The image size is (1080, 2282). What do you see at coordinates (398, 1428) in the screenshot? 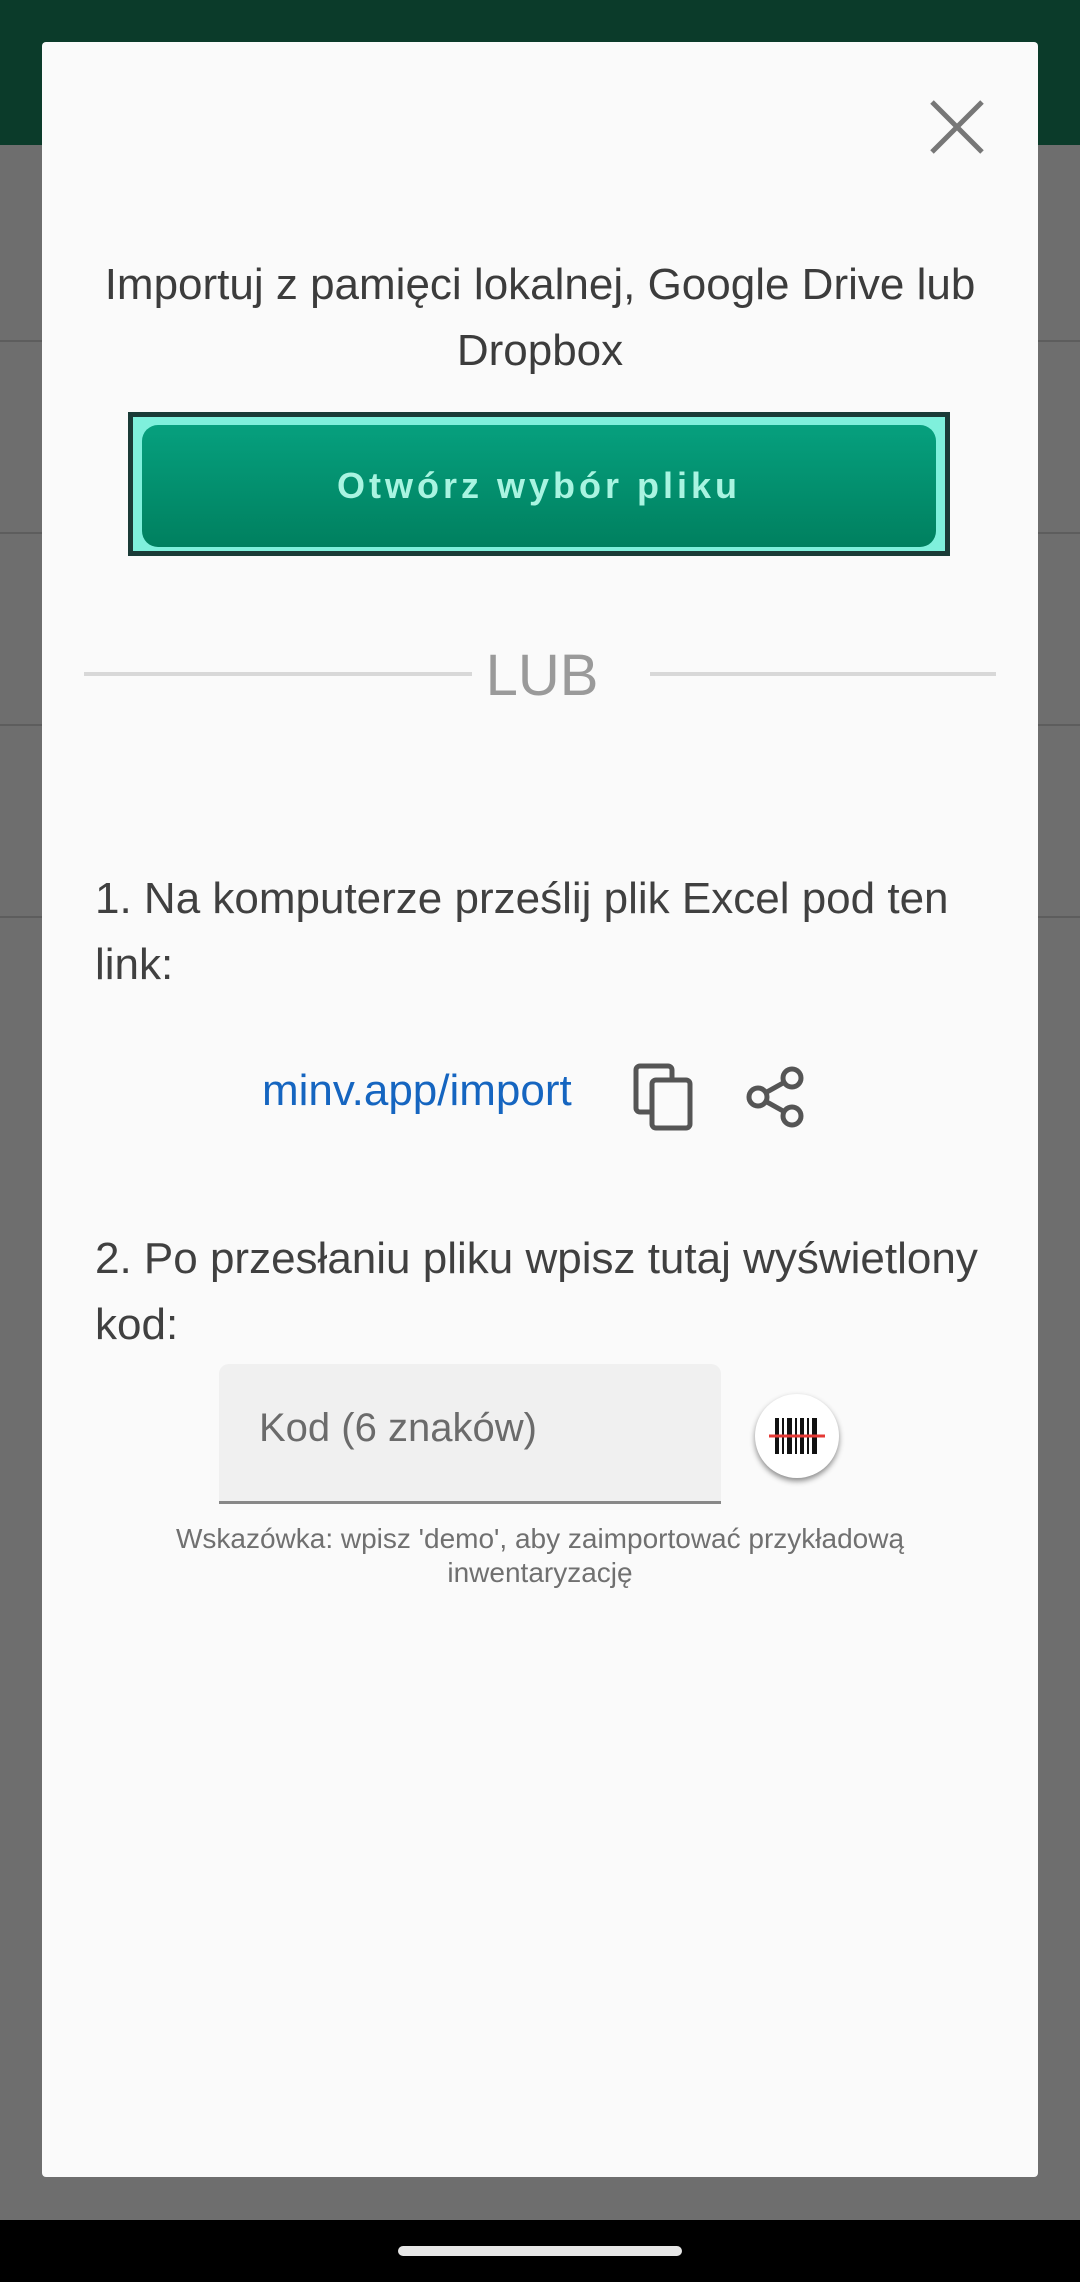
I see `code-input-placeholder: Kod (6 znaków)` at bounding box center [398, 1428].